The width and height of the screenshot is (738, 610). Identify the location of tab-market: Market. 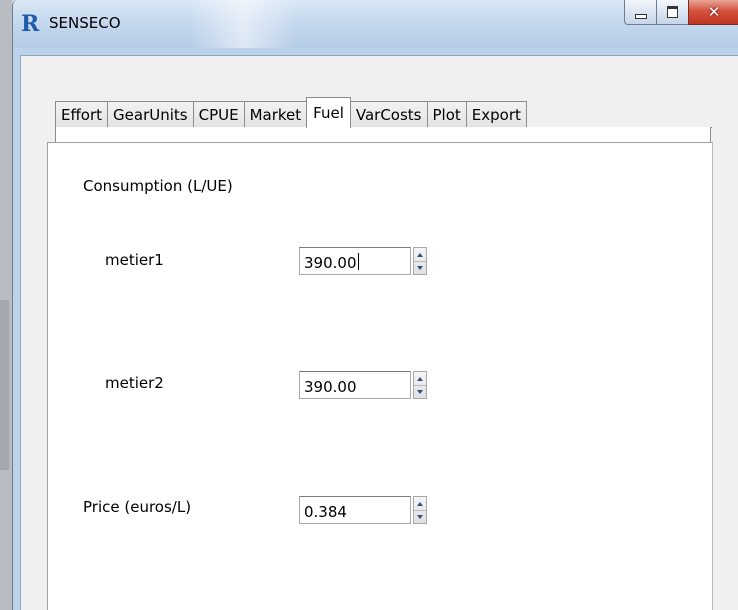
(275, 114).